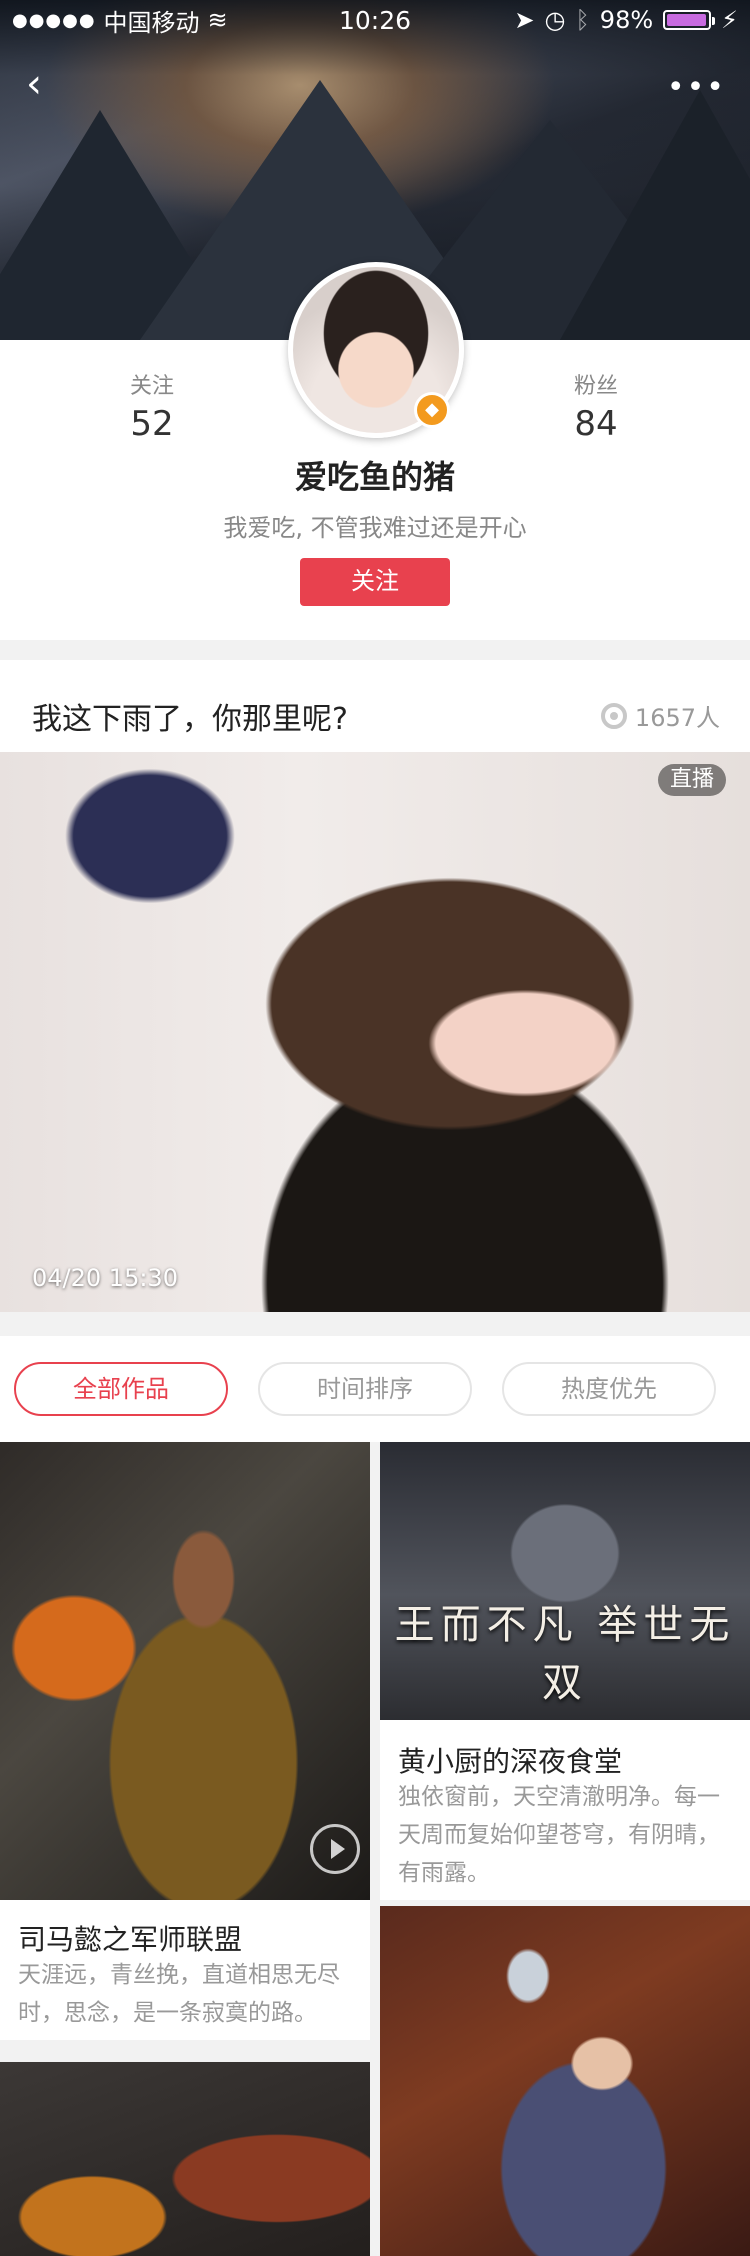  Describe the element at coordinates (729, 20) in the screenshot. I see `charging-icon: ⚡` at that location.